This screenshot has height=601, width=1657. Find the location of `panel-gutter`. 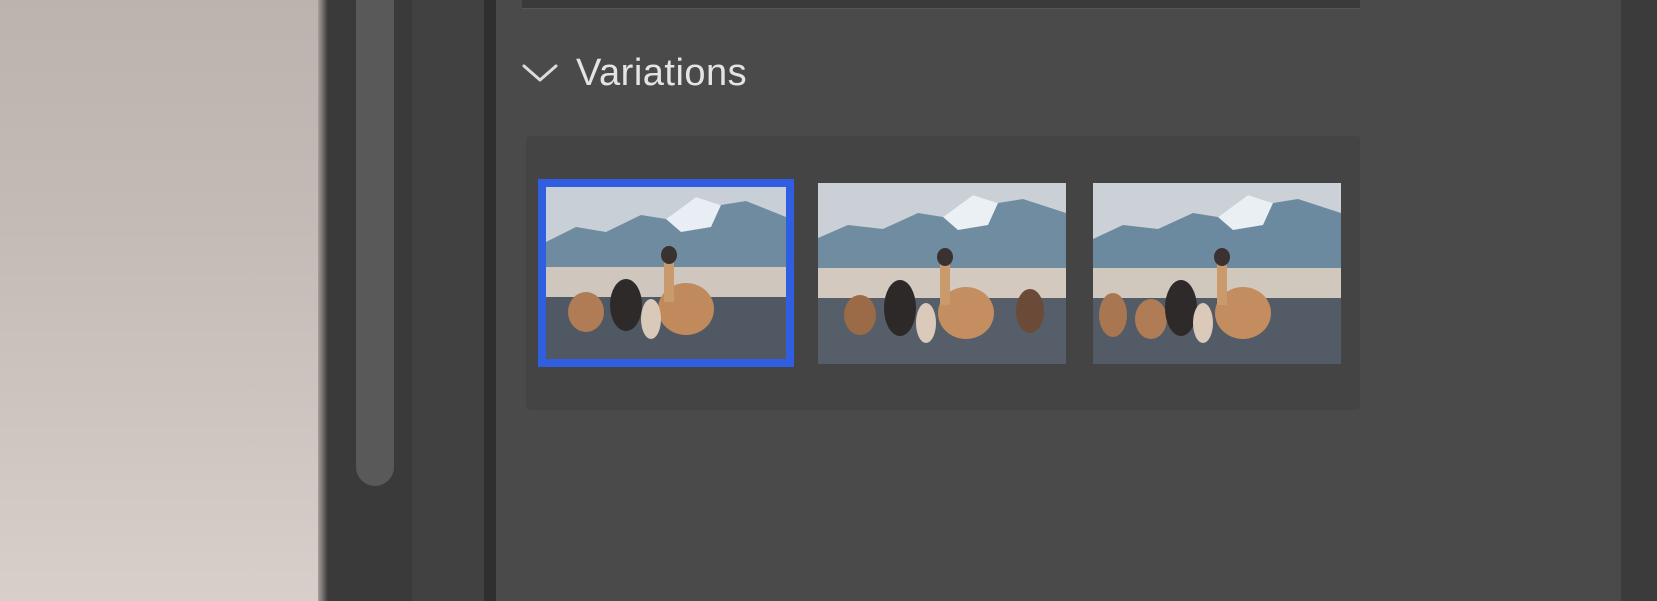

panel-gutter is located at coordinates (449, 300).